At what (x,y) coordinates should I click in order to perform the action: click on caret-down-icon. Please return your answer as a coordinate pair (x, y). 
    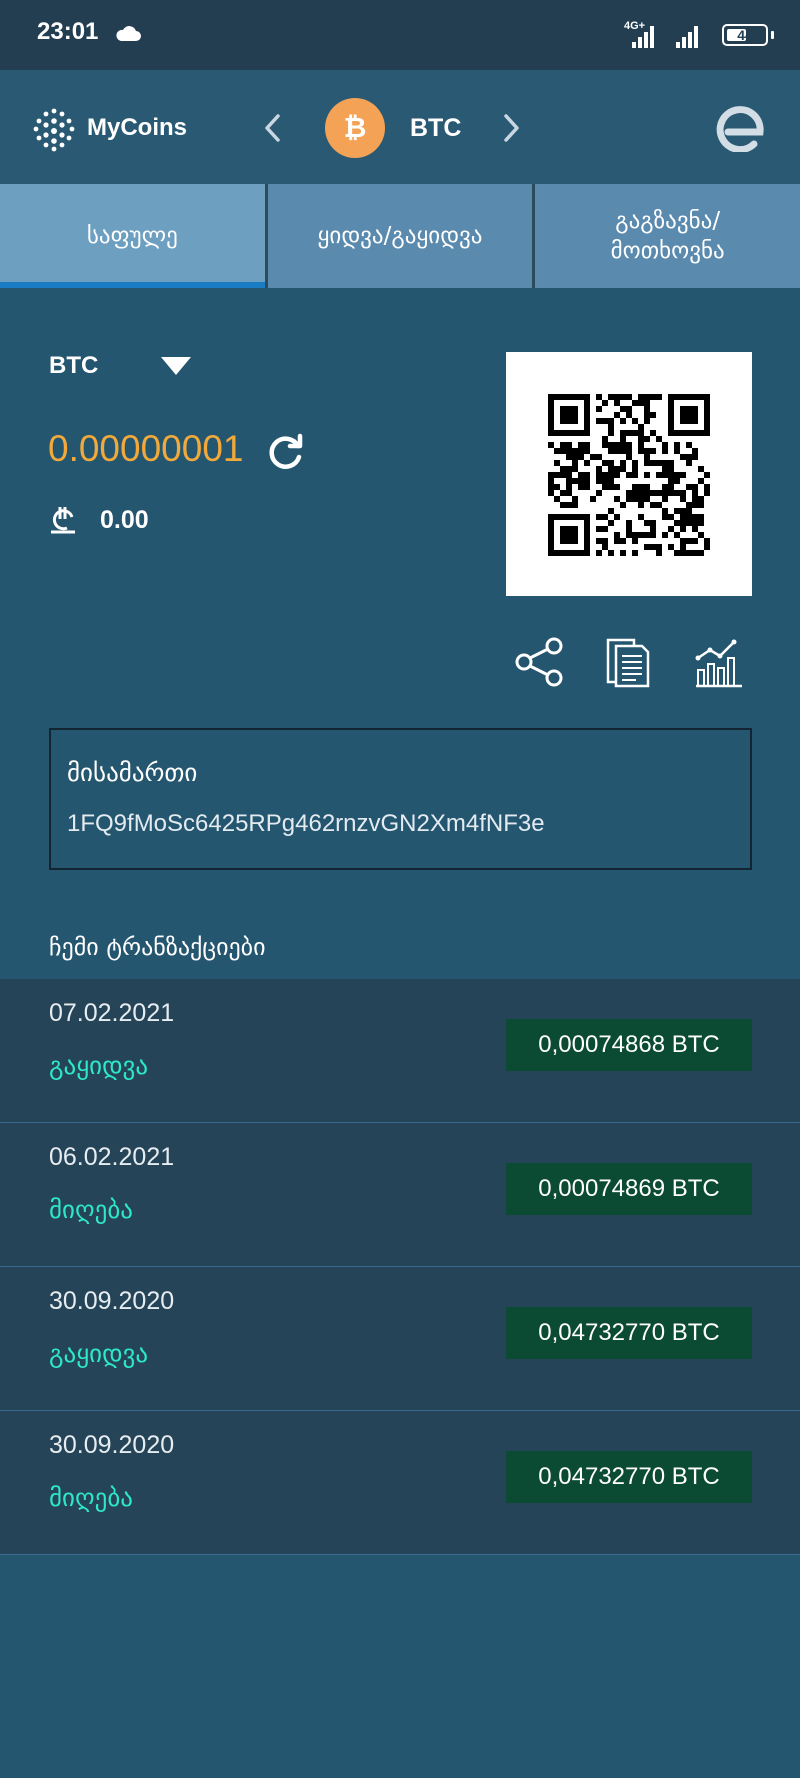
    Looking at the image, I should click on (176, 366).